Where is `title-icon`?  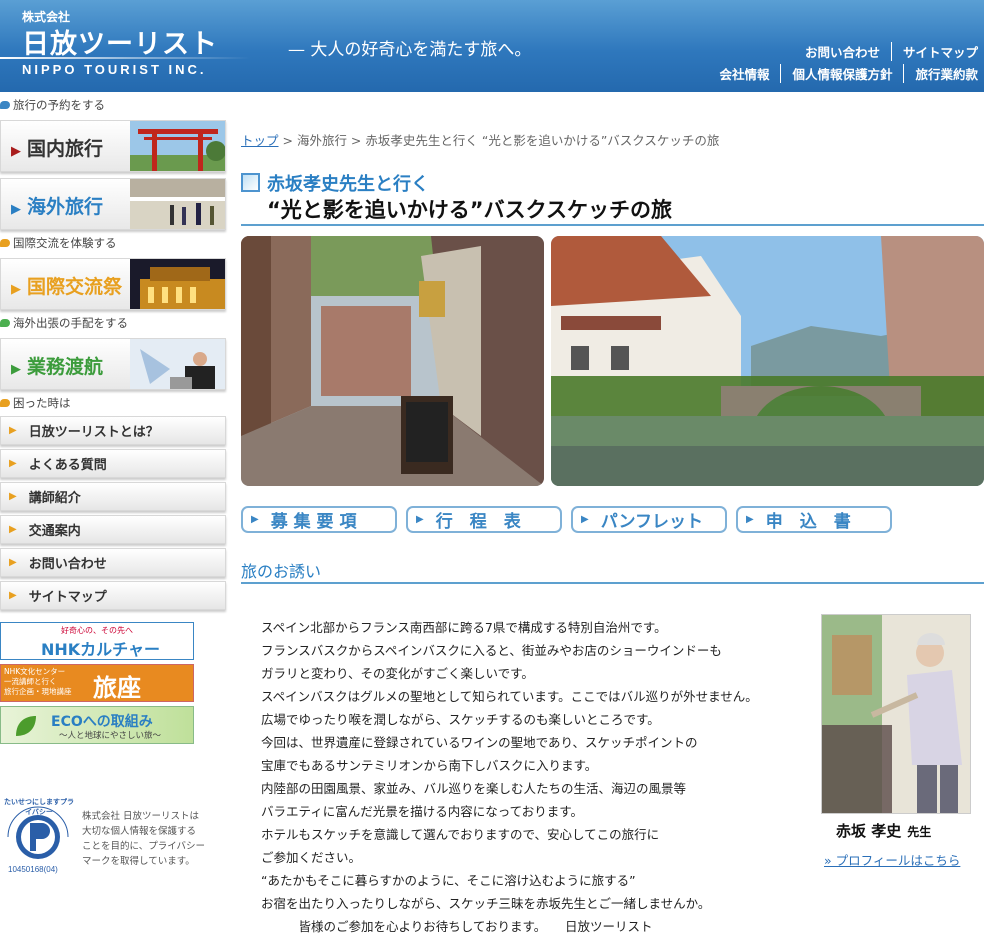
title-icon is located at coordinates (250, 182).